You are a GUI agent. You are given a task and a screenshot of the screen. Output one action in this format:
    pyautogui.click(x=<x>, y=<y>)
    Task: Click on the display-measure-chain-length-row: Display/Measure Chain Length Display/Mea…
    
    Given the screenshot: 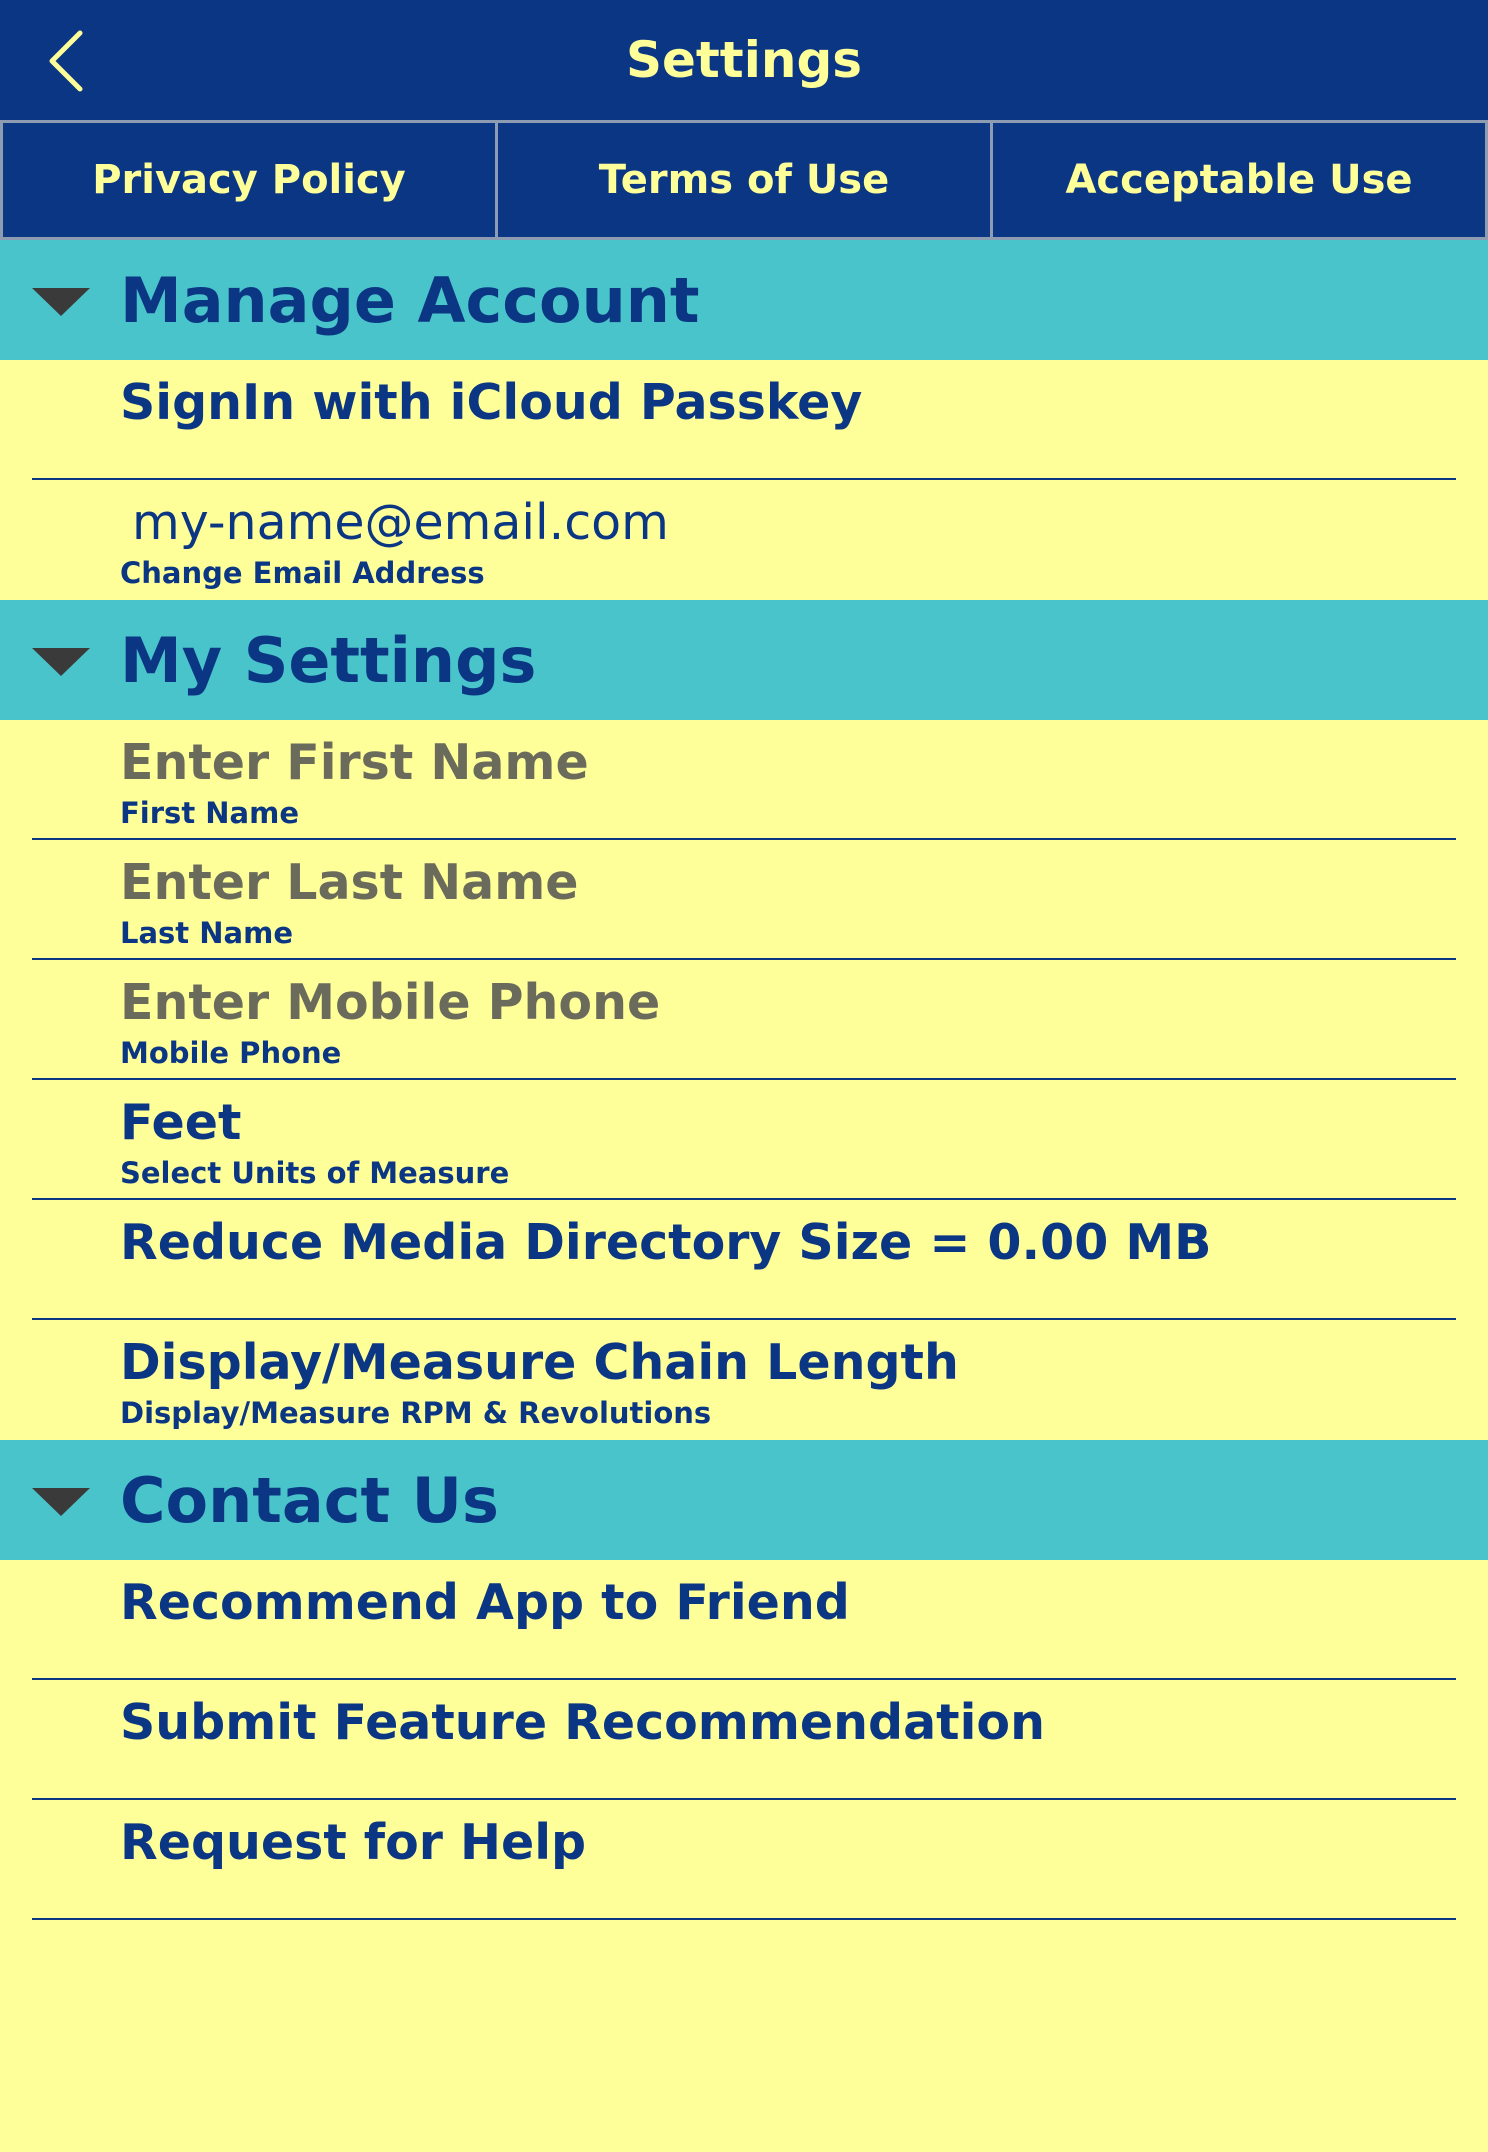 What is the action you would take?
    pyautogui.click(x=744, y=1380)
    